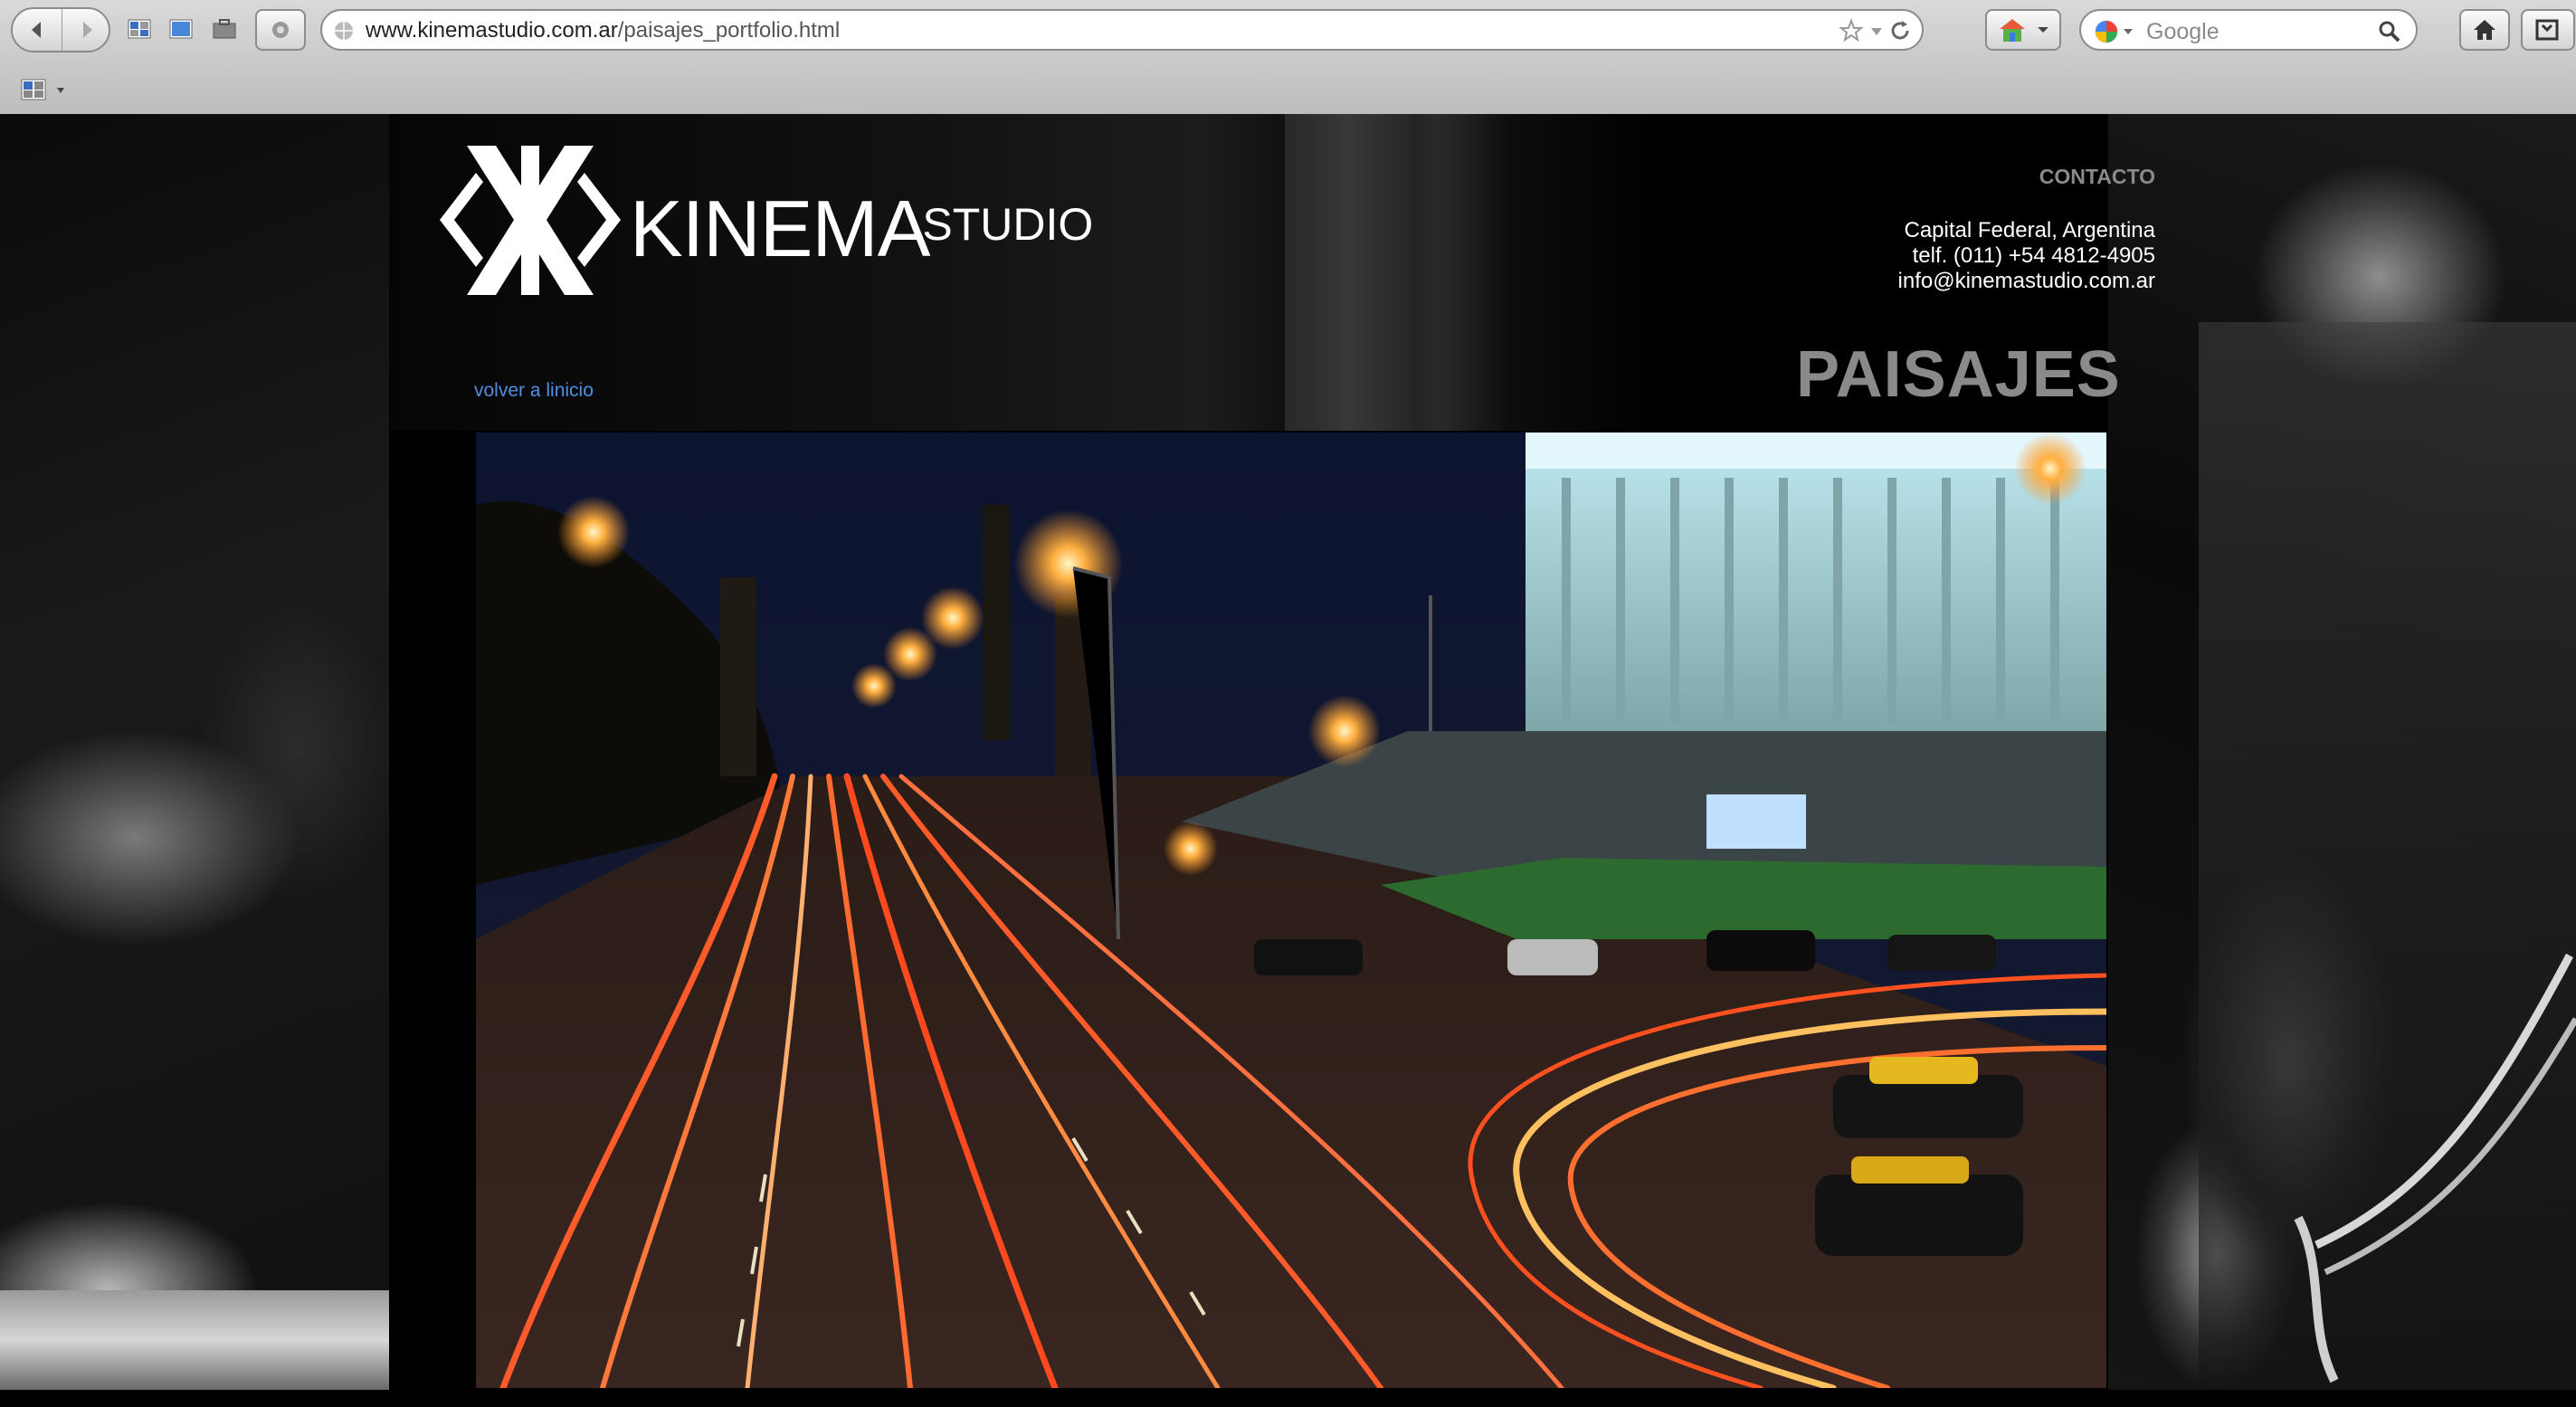 The width and height of the screenshot is (2576, 1407). What do you see at coordinates (2128, 31) in the screenshot?
I see `engine-dropdown-icon` at bounding box center [2128, 31].